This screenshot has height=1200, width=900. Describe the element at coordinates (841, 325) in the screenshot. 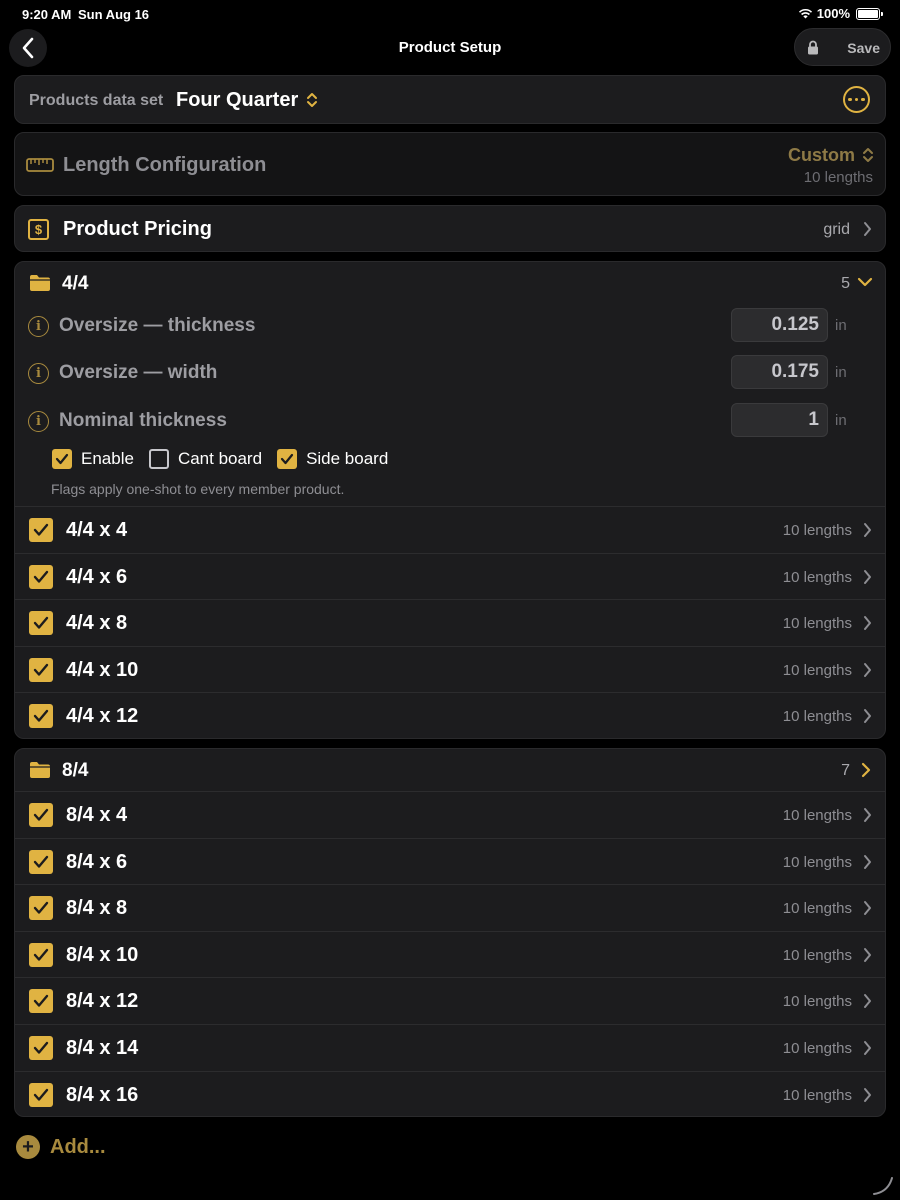

I see `param-unit: in` at that location.